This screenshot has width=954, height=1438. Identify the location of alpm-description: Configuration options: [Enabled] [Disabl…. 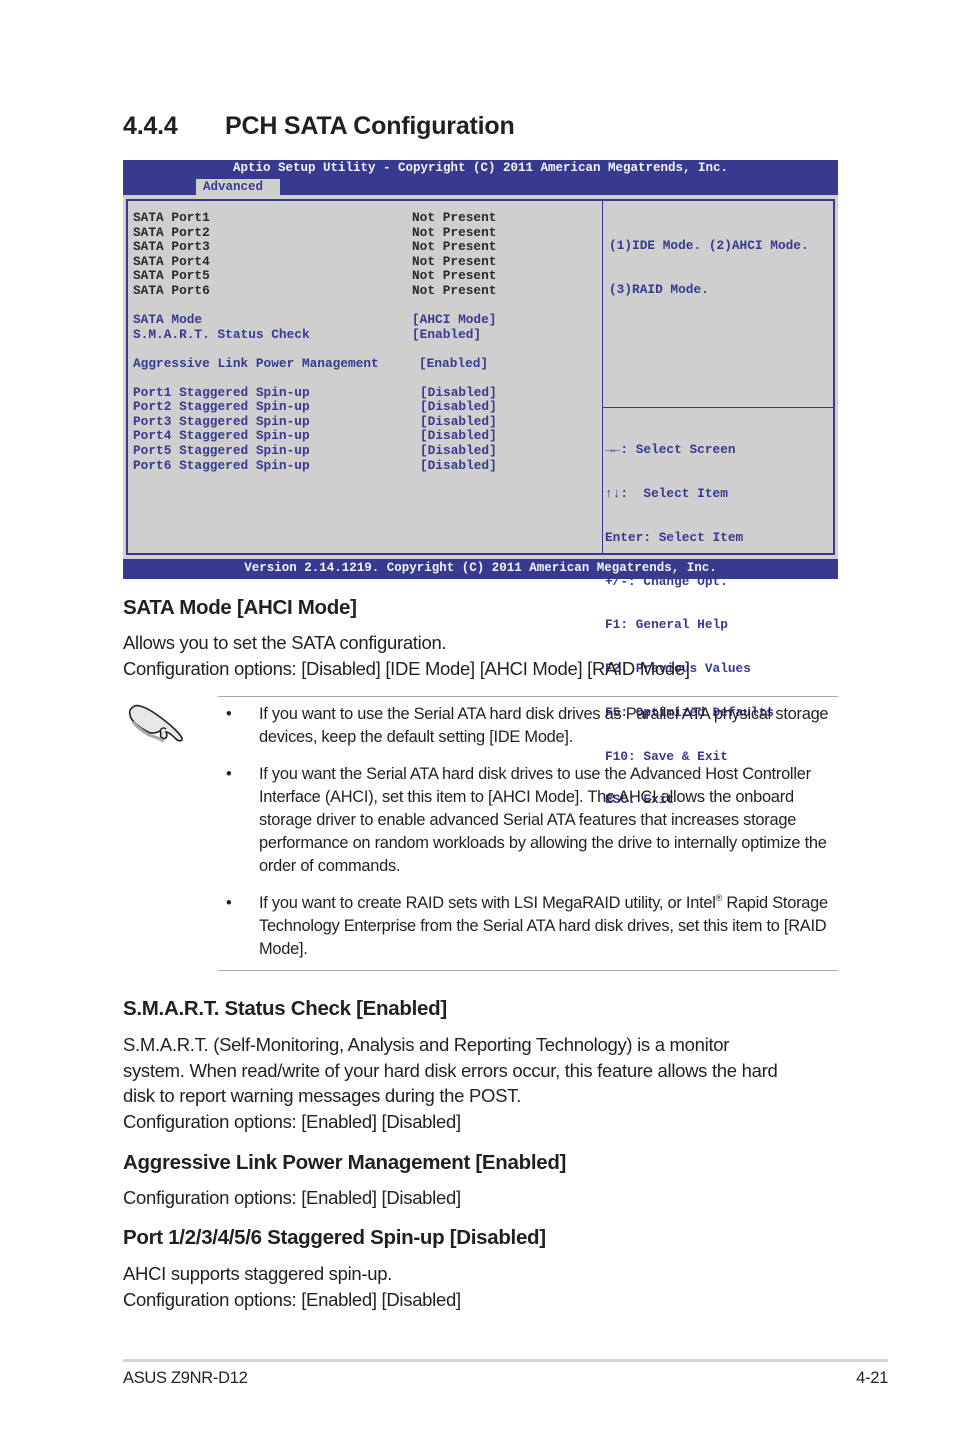
(292, 1197).